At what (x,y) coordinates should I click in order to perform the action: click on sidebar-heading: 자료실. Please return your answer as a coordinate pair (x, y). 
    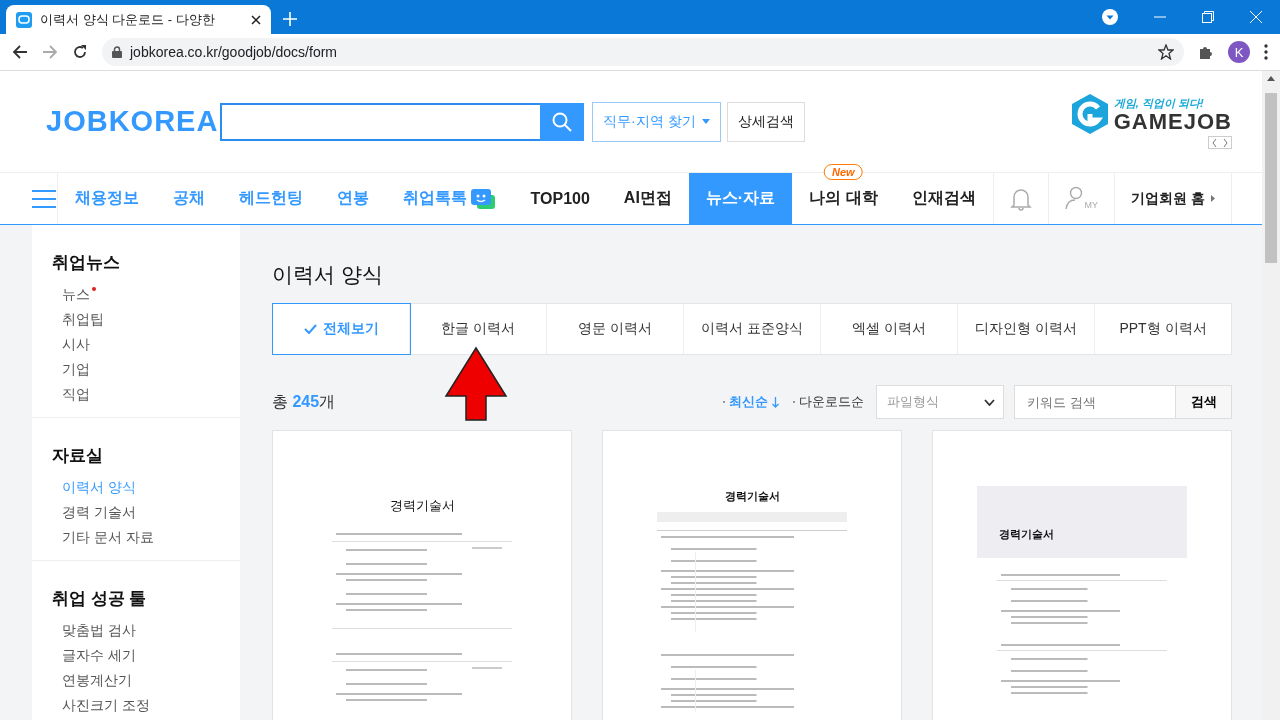
    Looking at the image, I should click on (78, 456).